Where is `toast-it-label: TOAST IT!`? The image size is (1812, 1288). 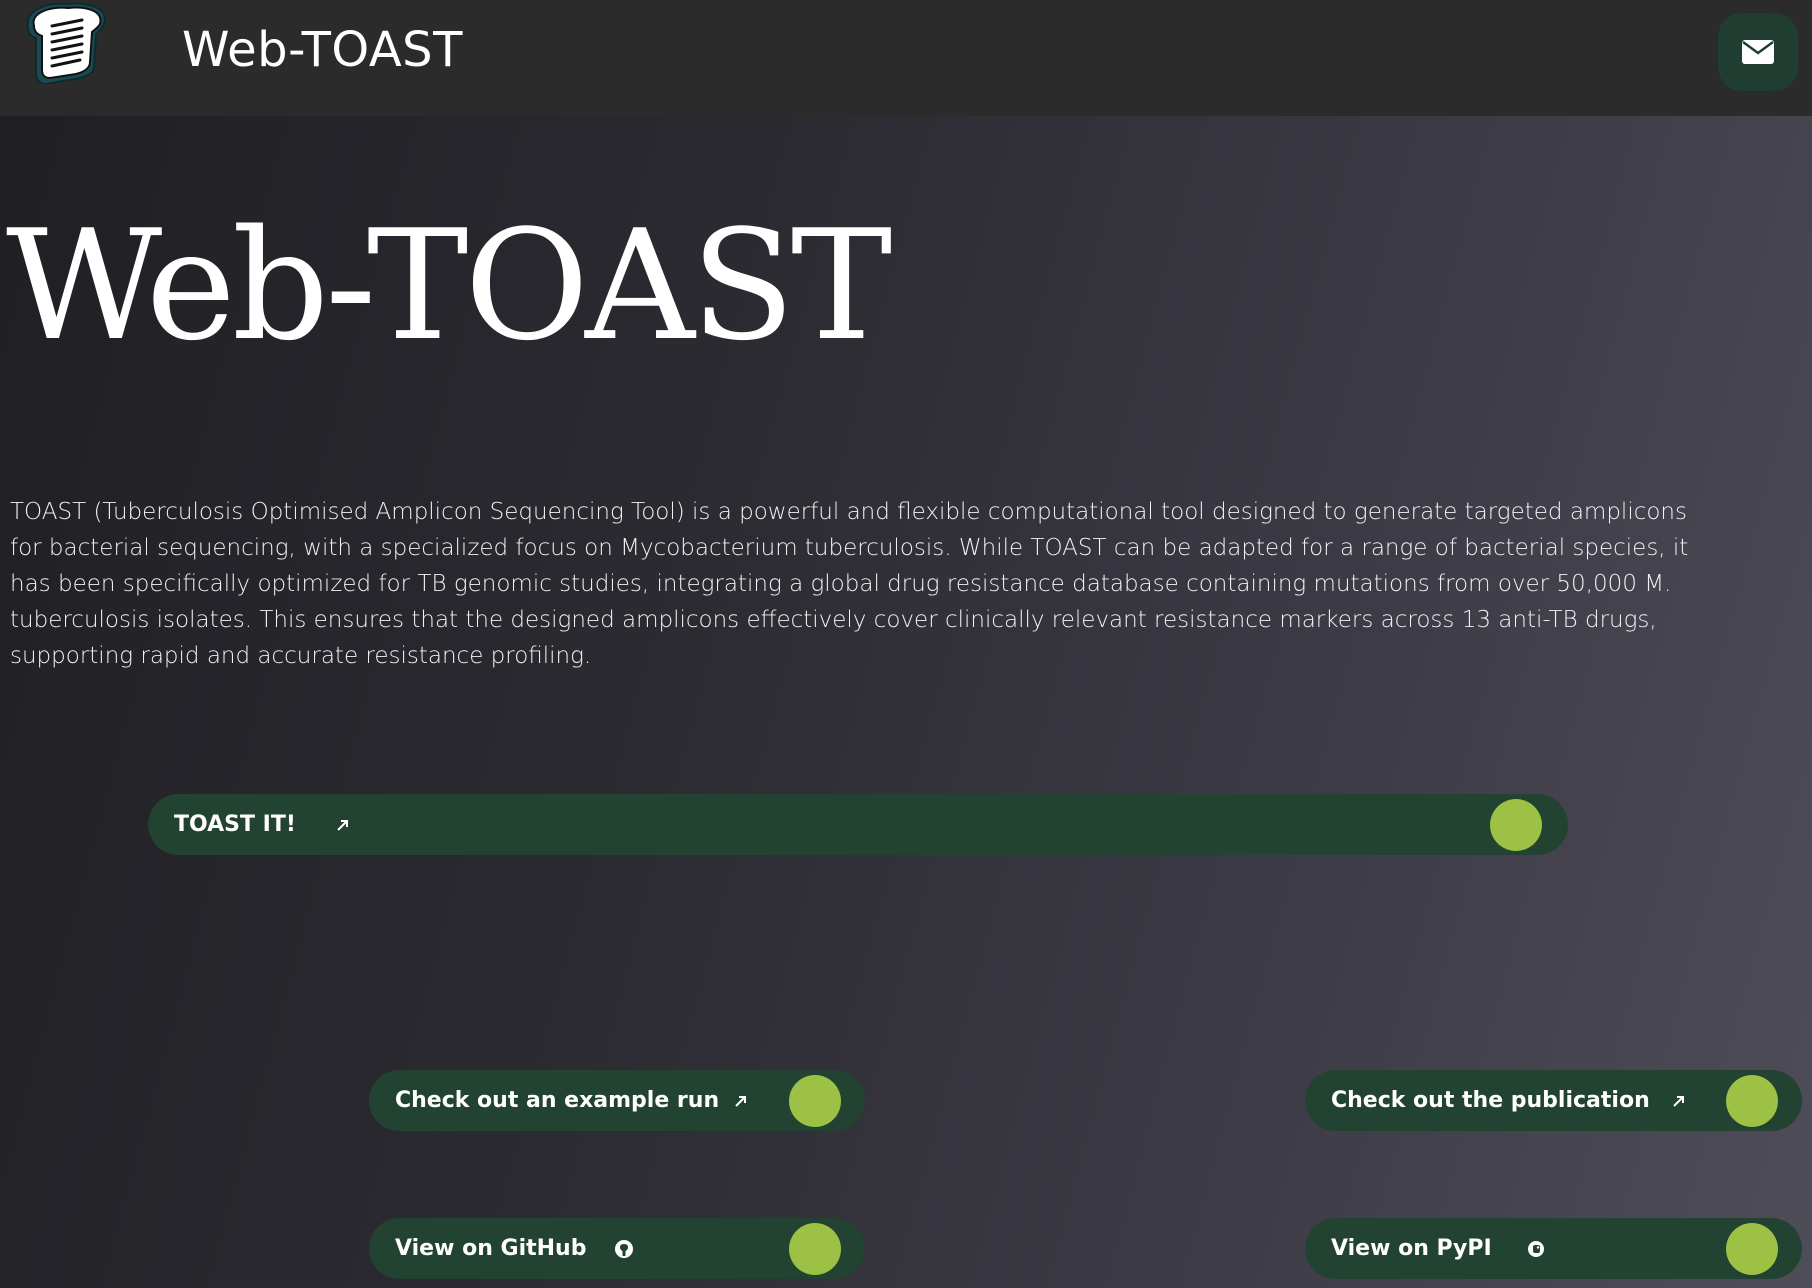 toast-it-label: TOAST IT! is located at coordinates (235, 824).